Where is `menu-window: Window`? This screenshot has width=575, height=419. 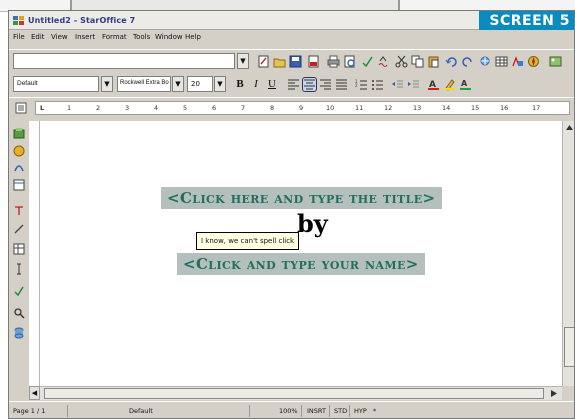 menu-window: Window is located at coordinates (169, 37).